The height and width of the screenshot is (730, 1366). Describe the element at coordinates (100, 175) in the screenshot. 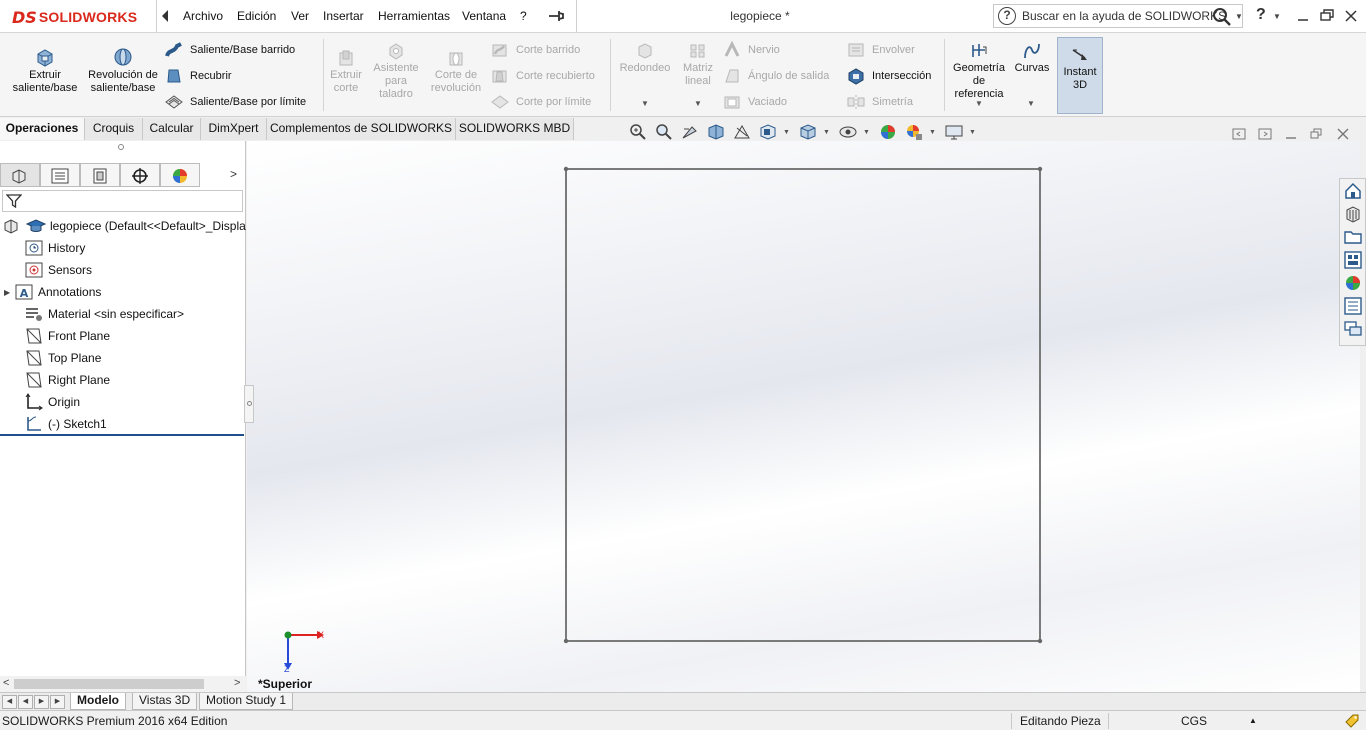

I see `tab-configurationmanager` at that location.